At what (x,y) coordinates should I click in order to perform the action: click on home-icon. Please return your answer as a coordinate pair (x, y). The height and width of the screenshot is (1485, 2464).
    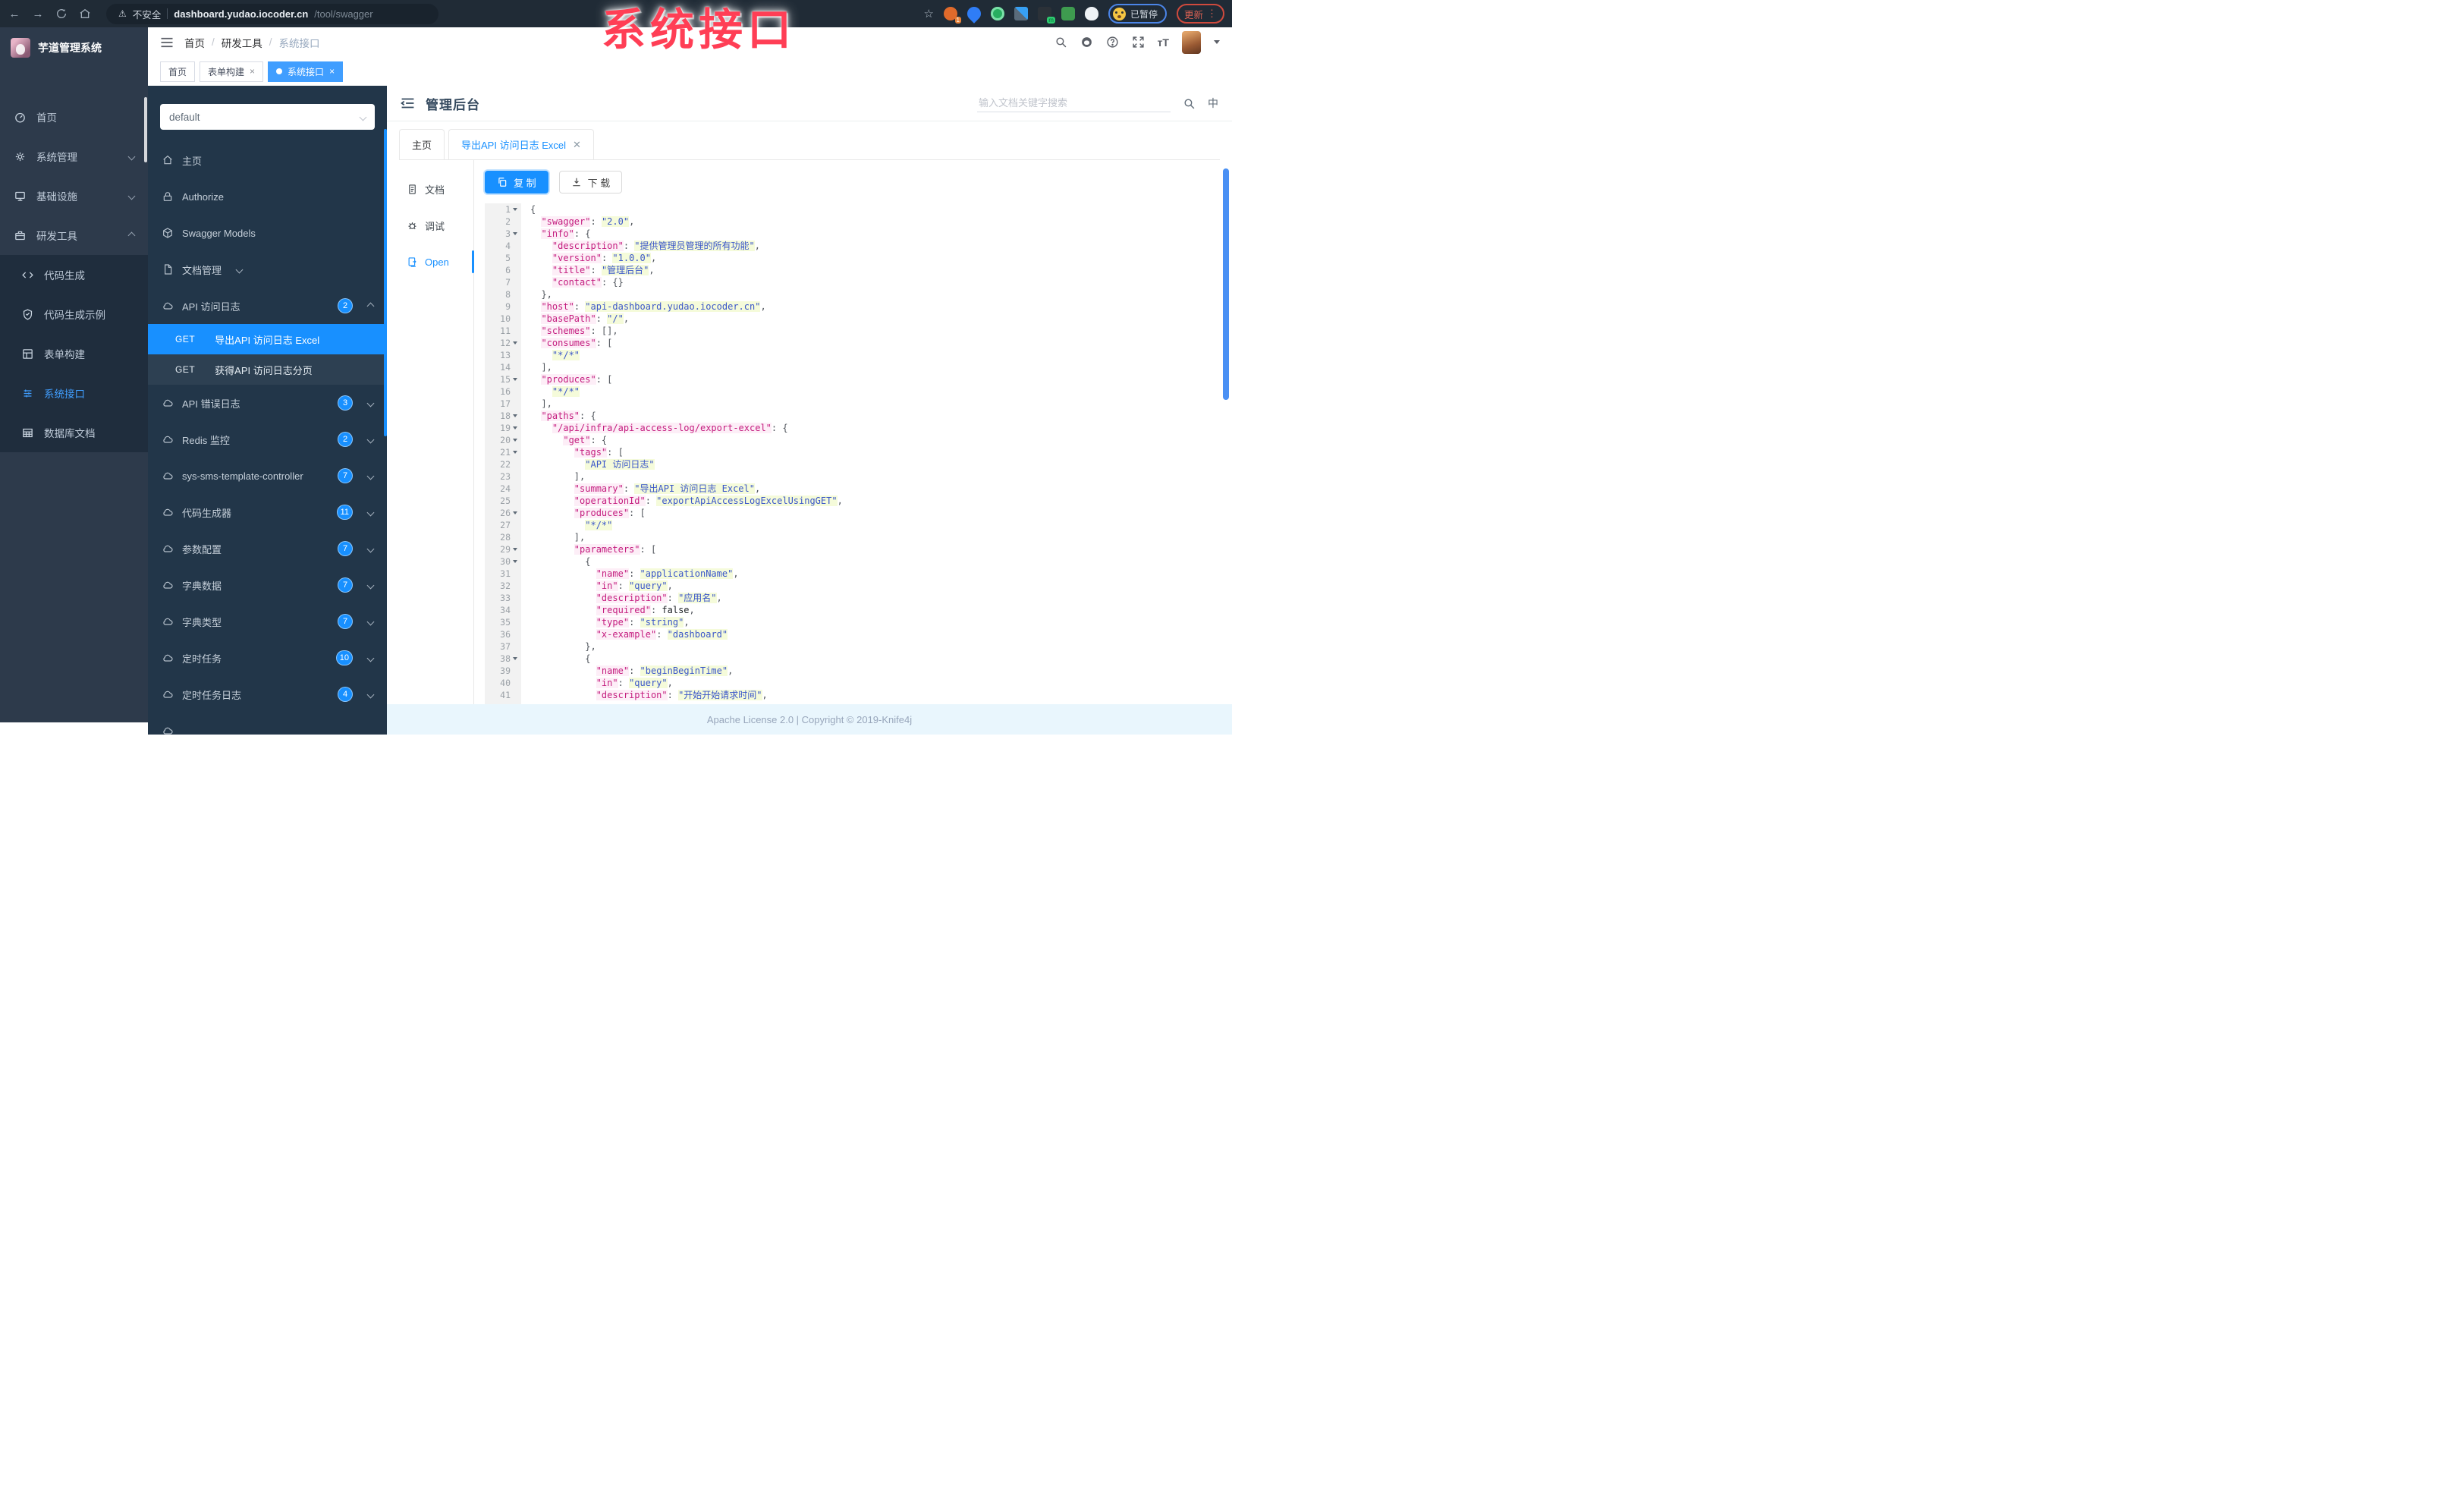
    Looking at the image, I should click on (85, 13).